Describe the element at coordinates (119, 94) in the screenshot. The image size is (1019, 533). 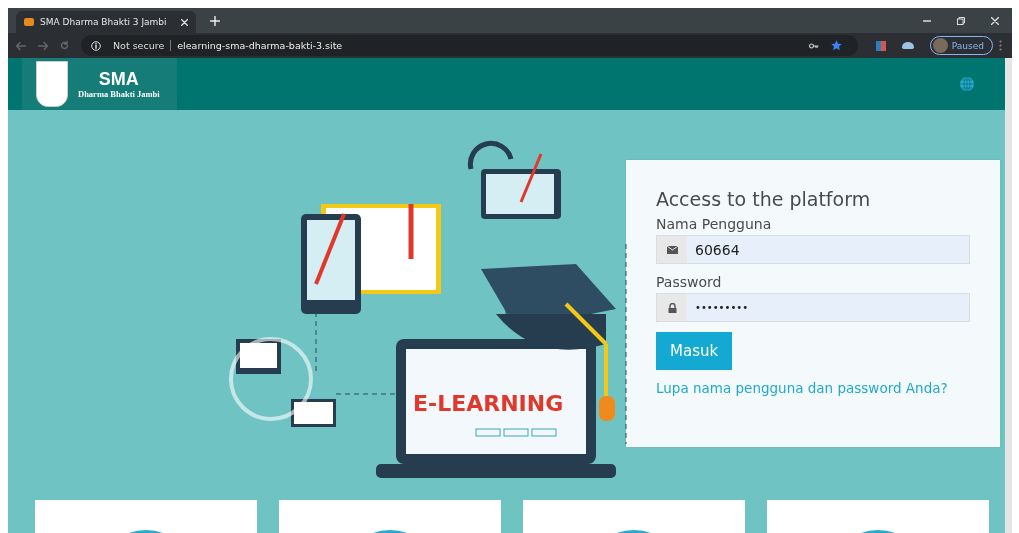
I see `logo-subtitle: Dharma Bhakti Jambi` at that location.